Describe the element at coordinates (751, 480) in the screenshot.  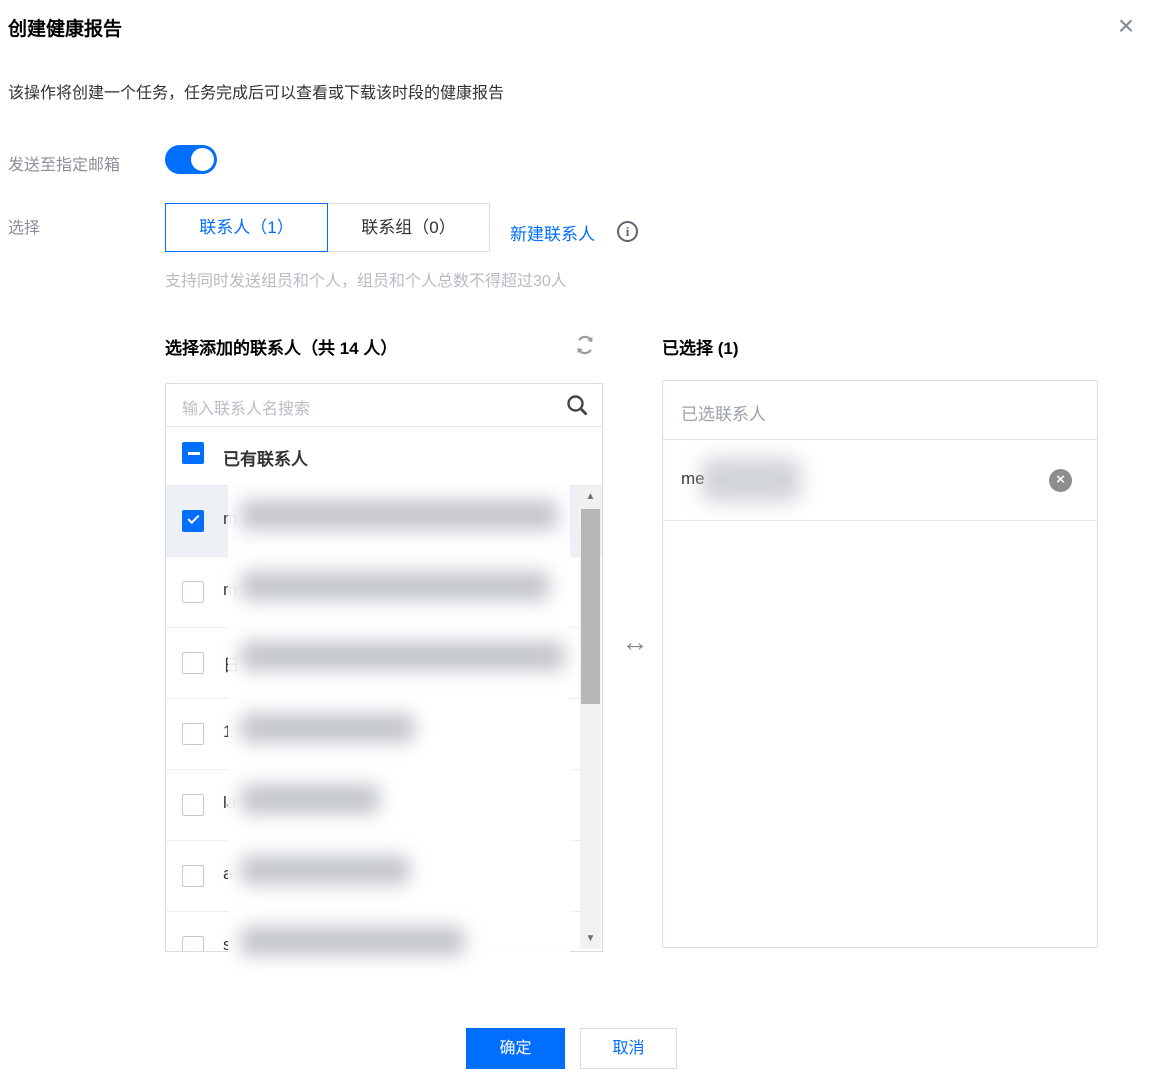
I see `blurred-text` at that location.